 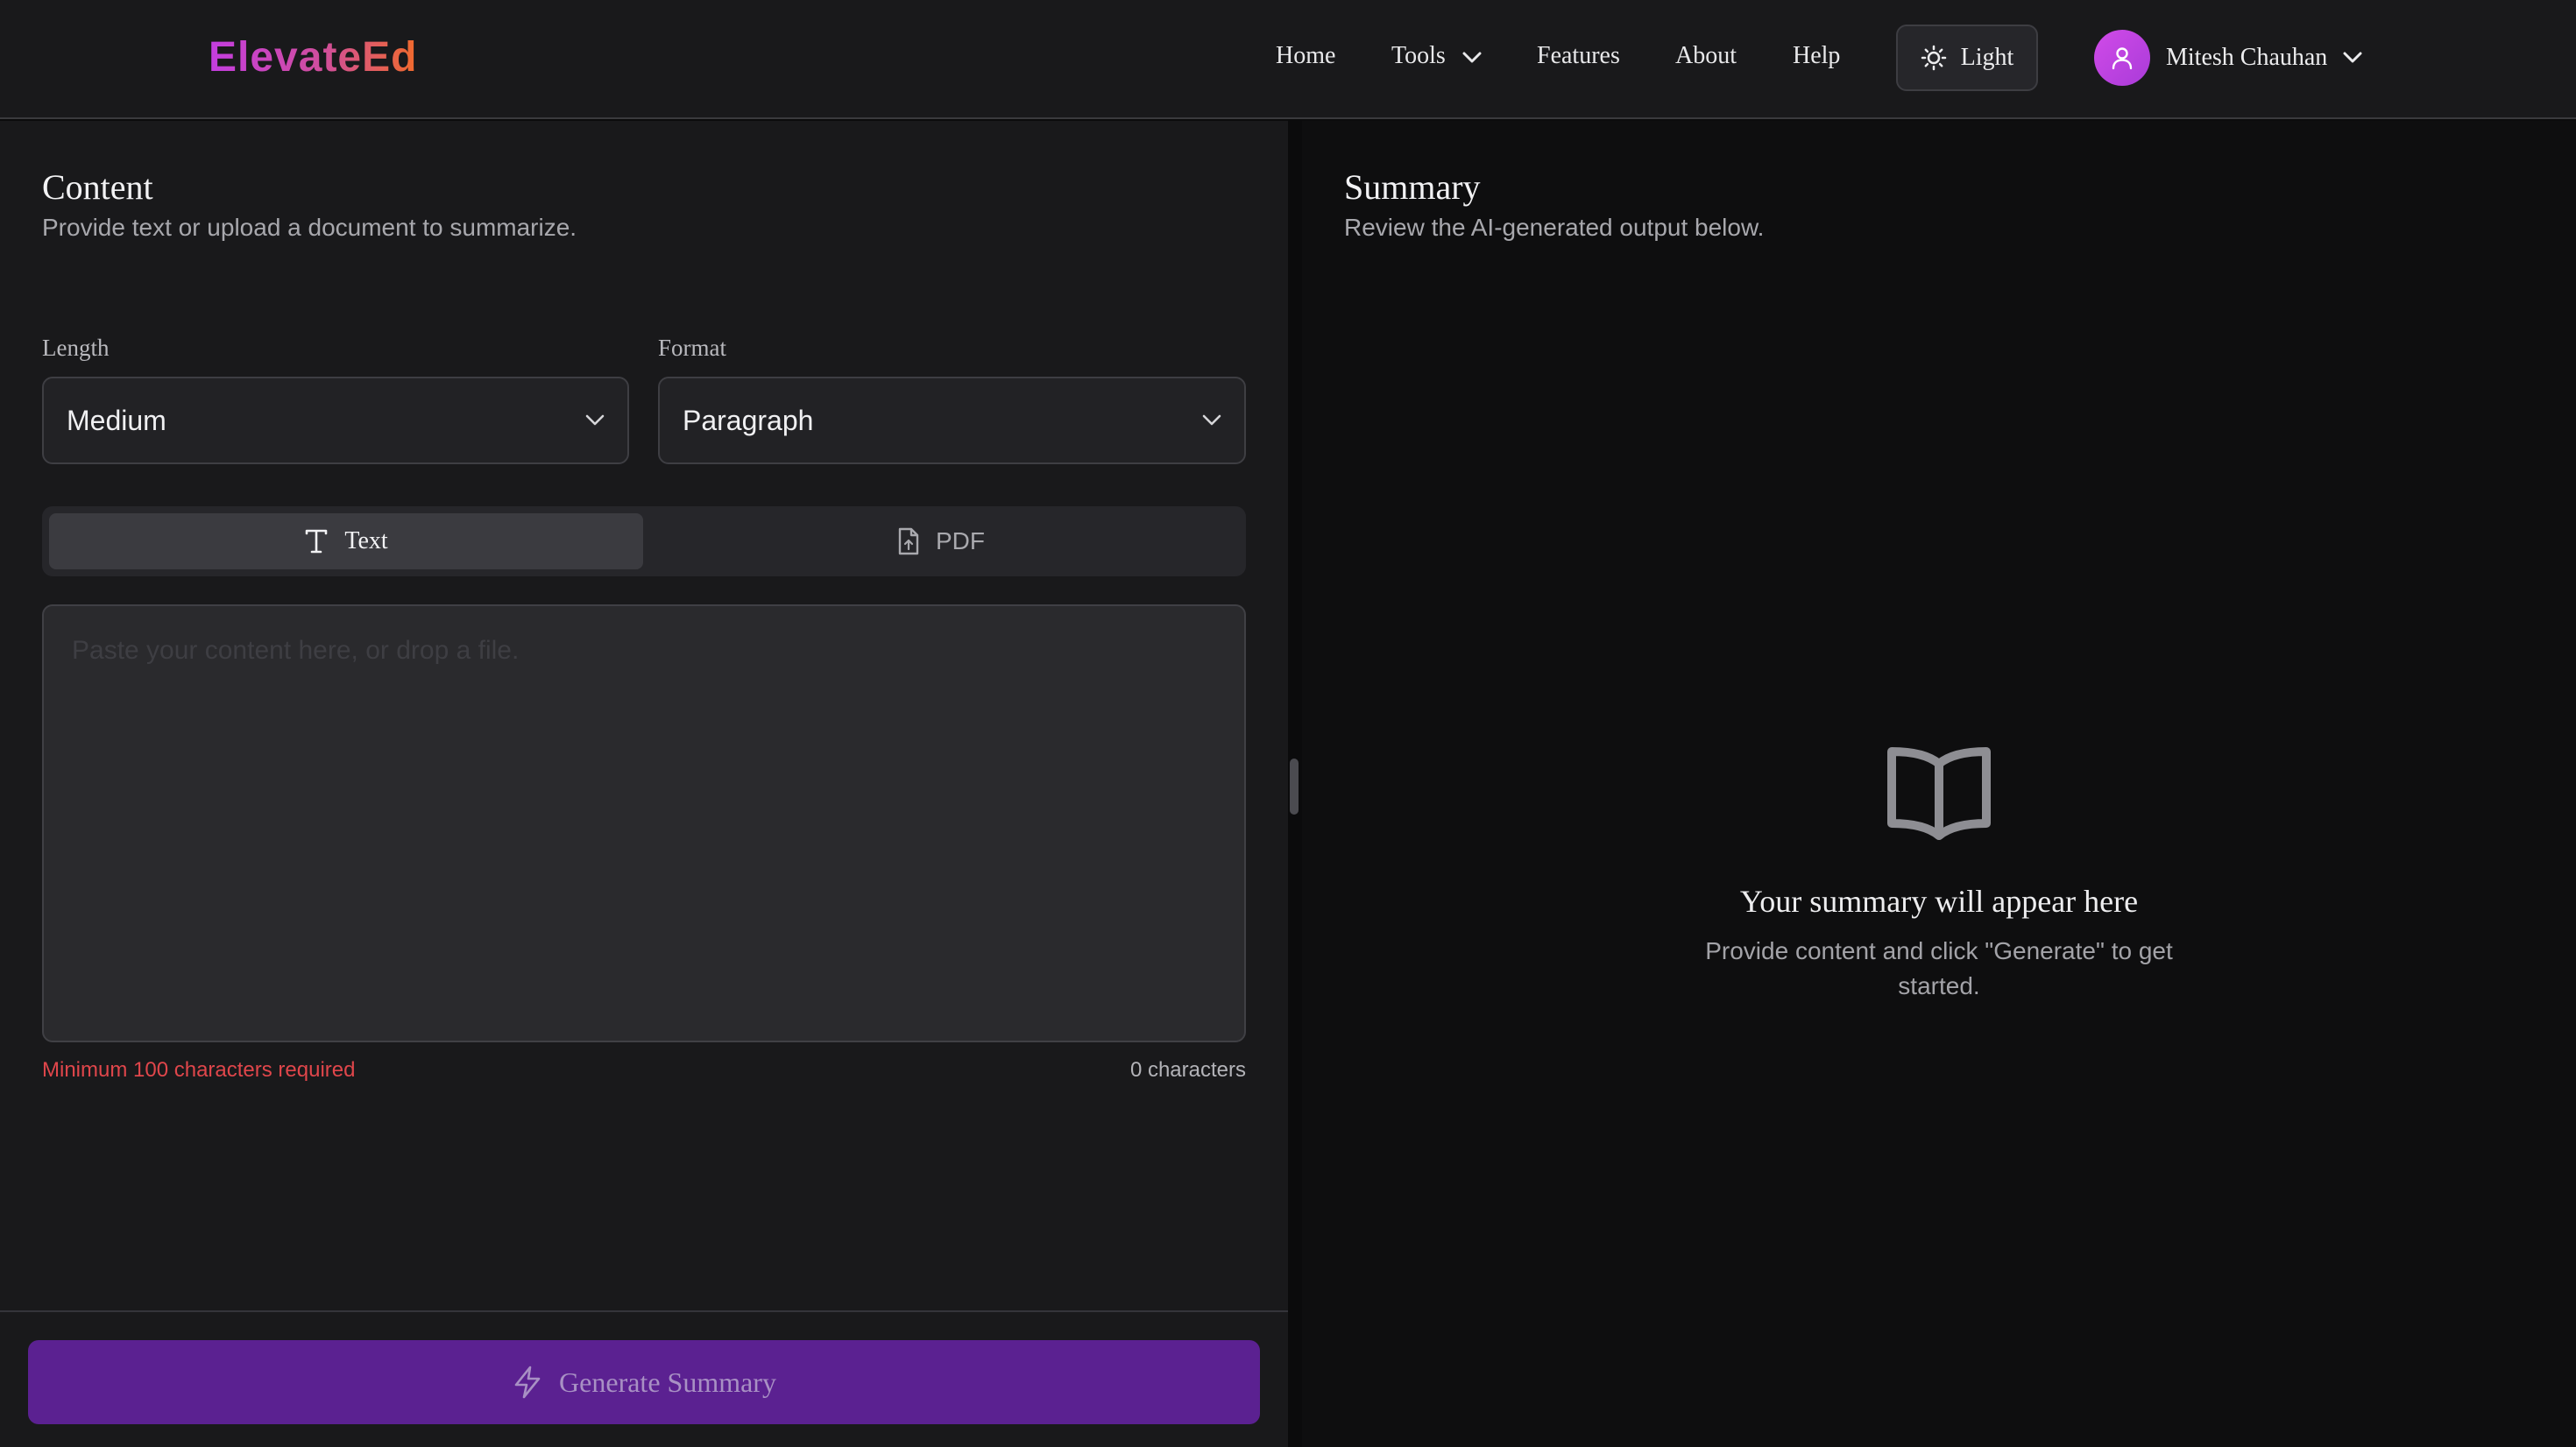 What do you see at coordinates (317, 541) in the screenshot?
I see `text-icon` at bounding box center [317, 541].